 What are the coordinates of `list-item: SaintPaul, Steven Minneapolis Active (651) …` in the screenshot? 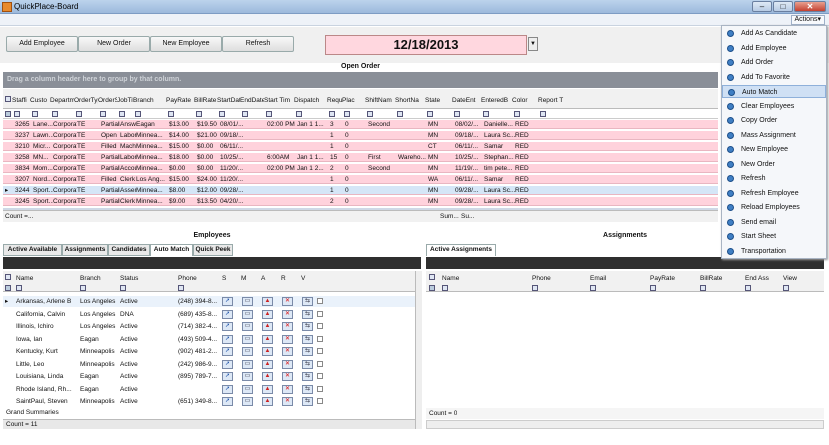 It's located at (209, 401).